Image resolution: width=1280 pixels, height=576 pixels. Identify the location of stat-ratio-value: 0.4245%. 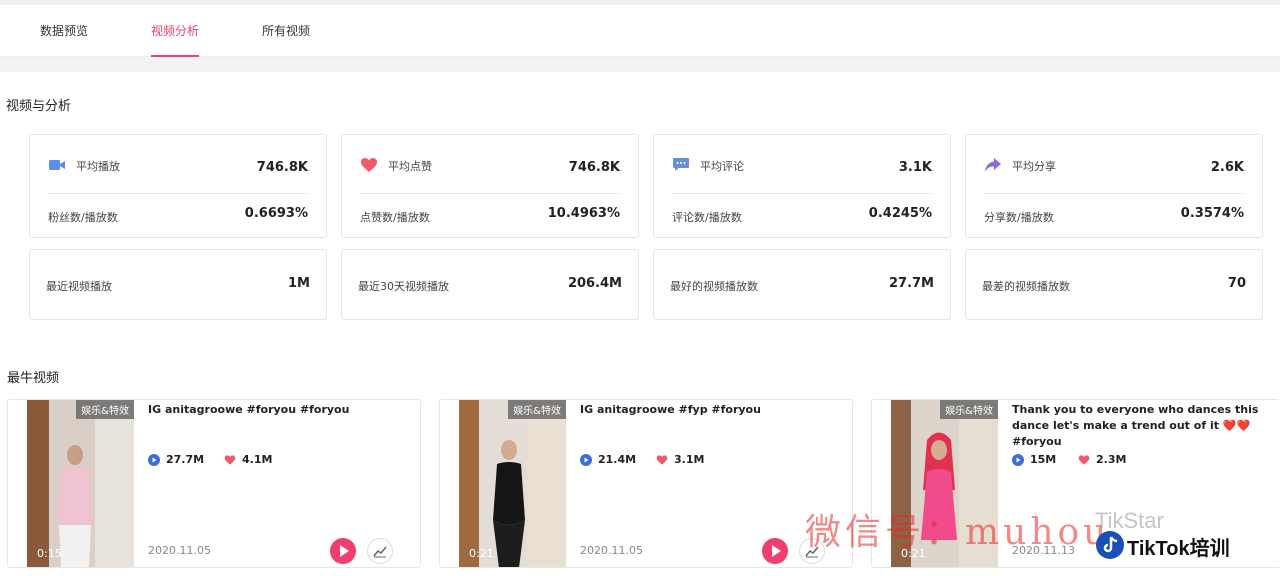
(900, 213).